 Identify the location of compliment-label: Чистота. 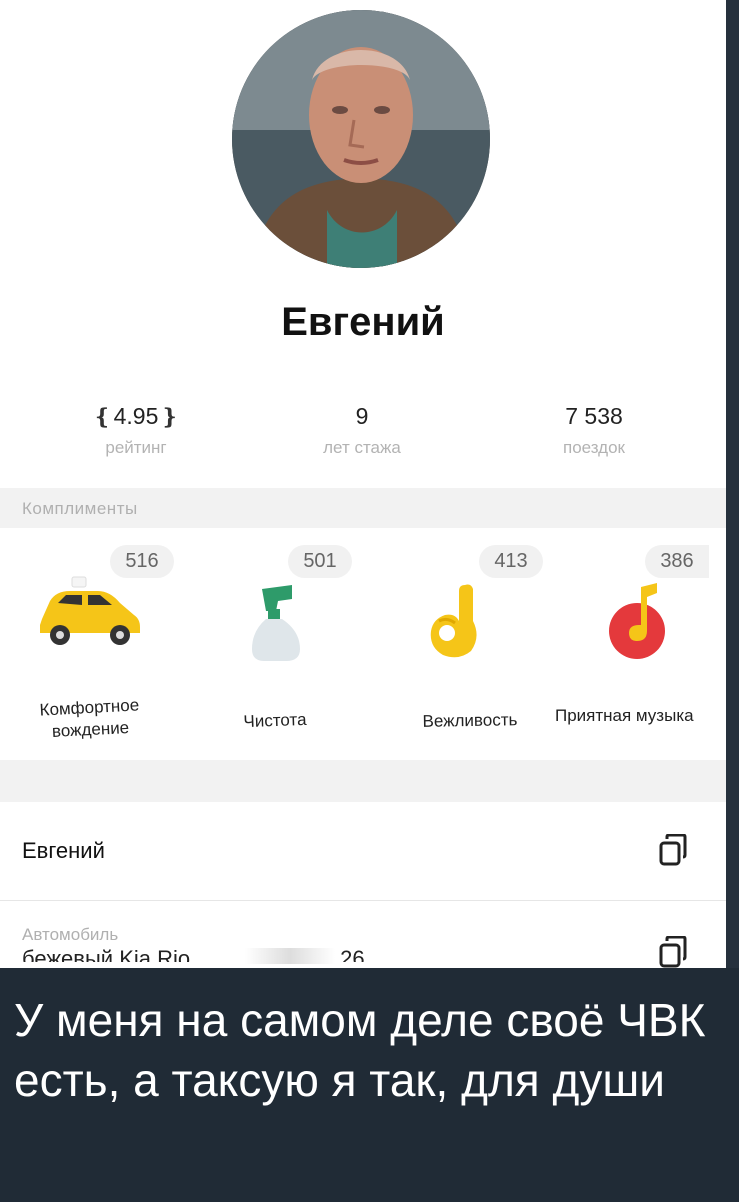
(275, 720).